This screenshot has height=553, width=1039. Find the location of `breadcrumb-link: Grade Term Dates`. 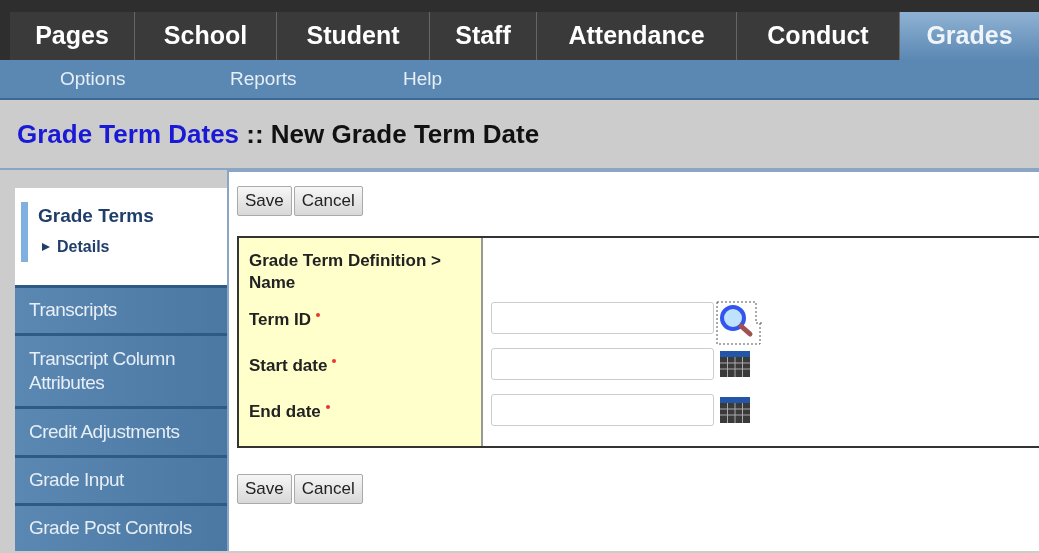

breadcrumb-link: Grade Term Dates is located at coordinates (128, 133).